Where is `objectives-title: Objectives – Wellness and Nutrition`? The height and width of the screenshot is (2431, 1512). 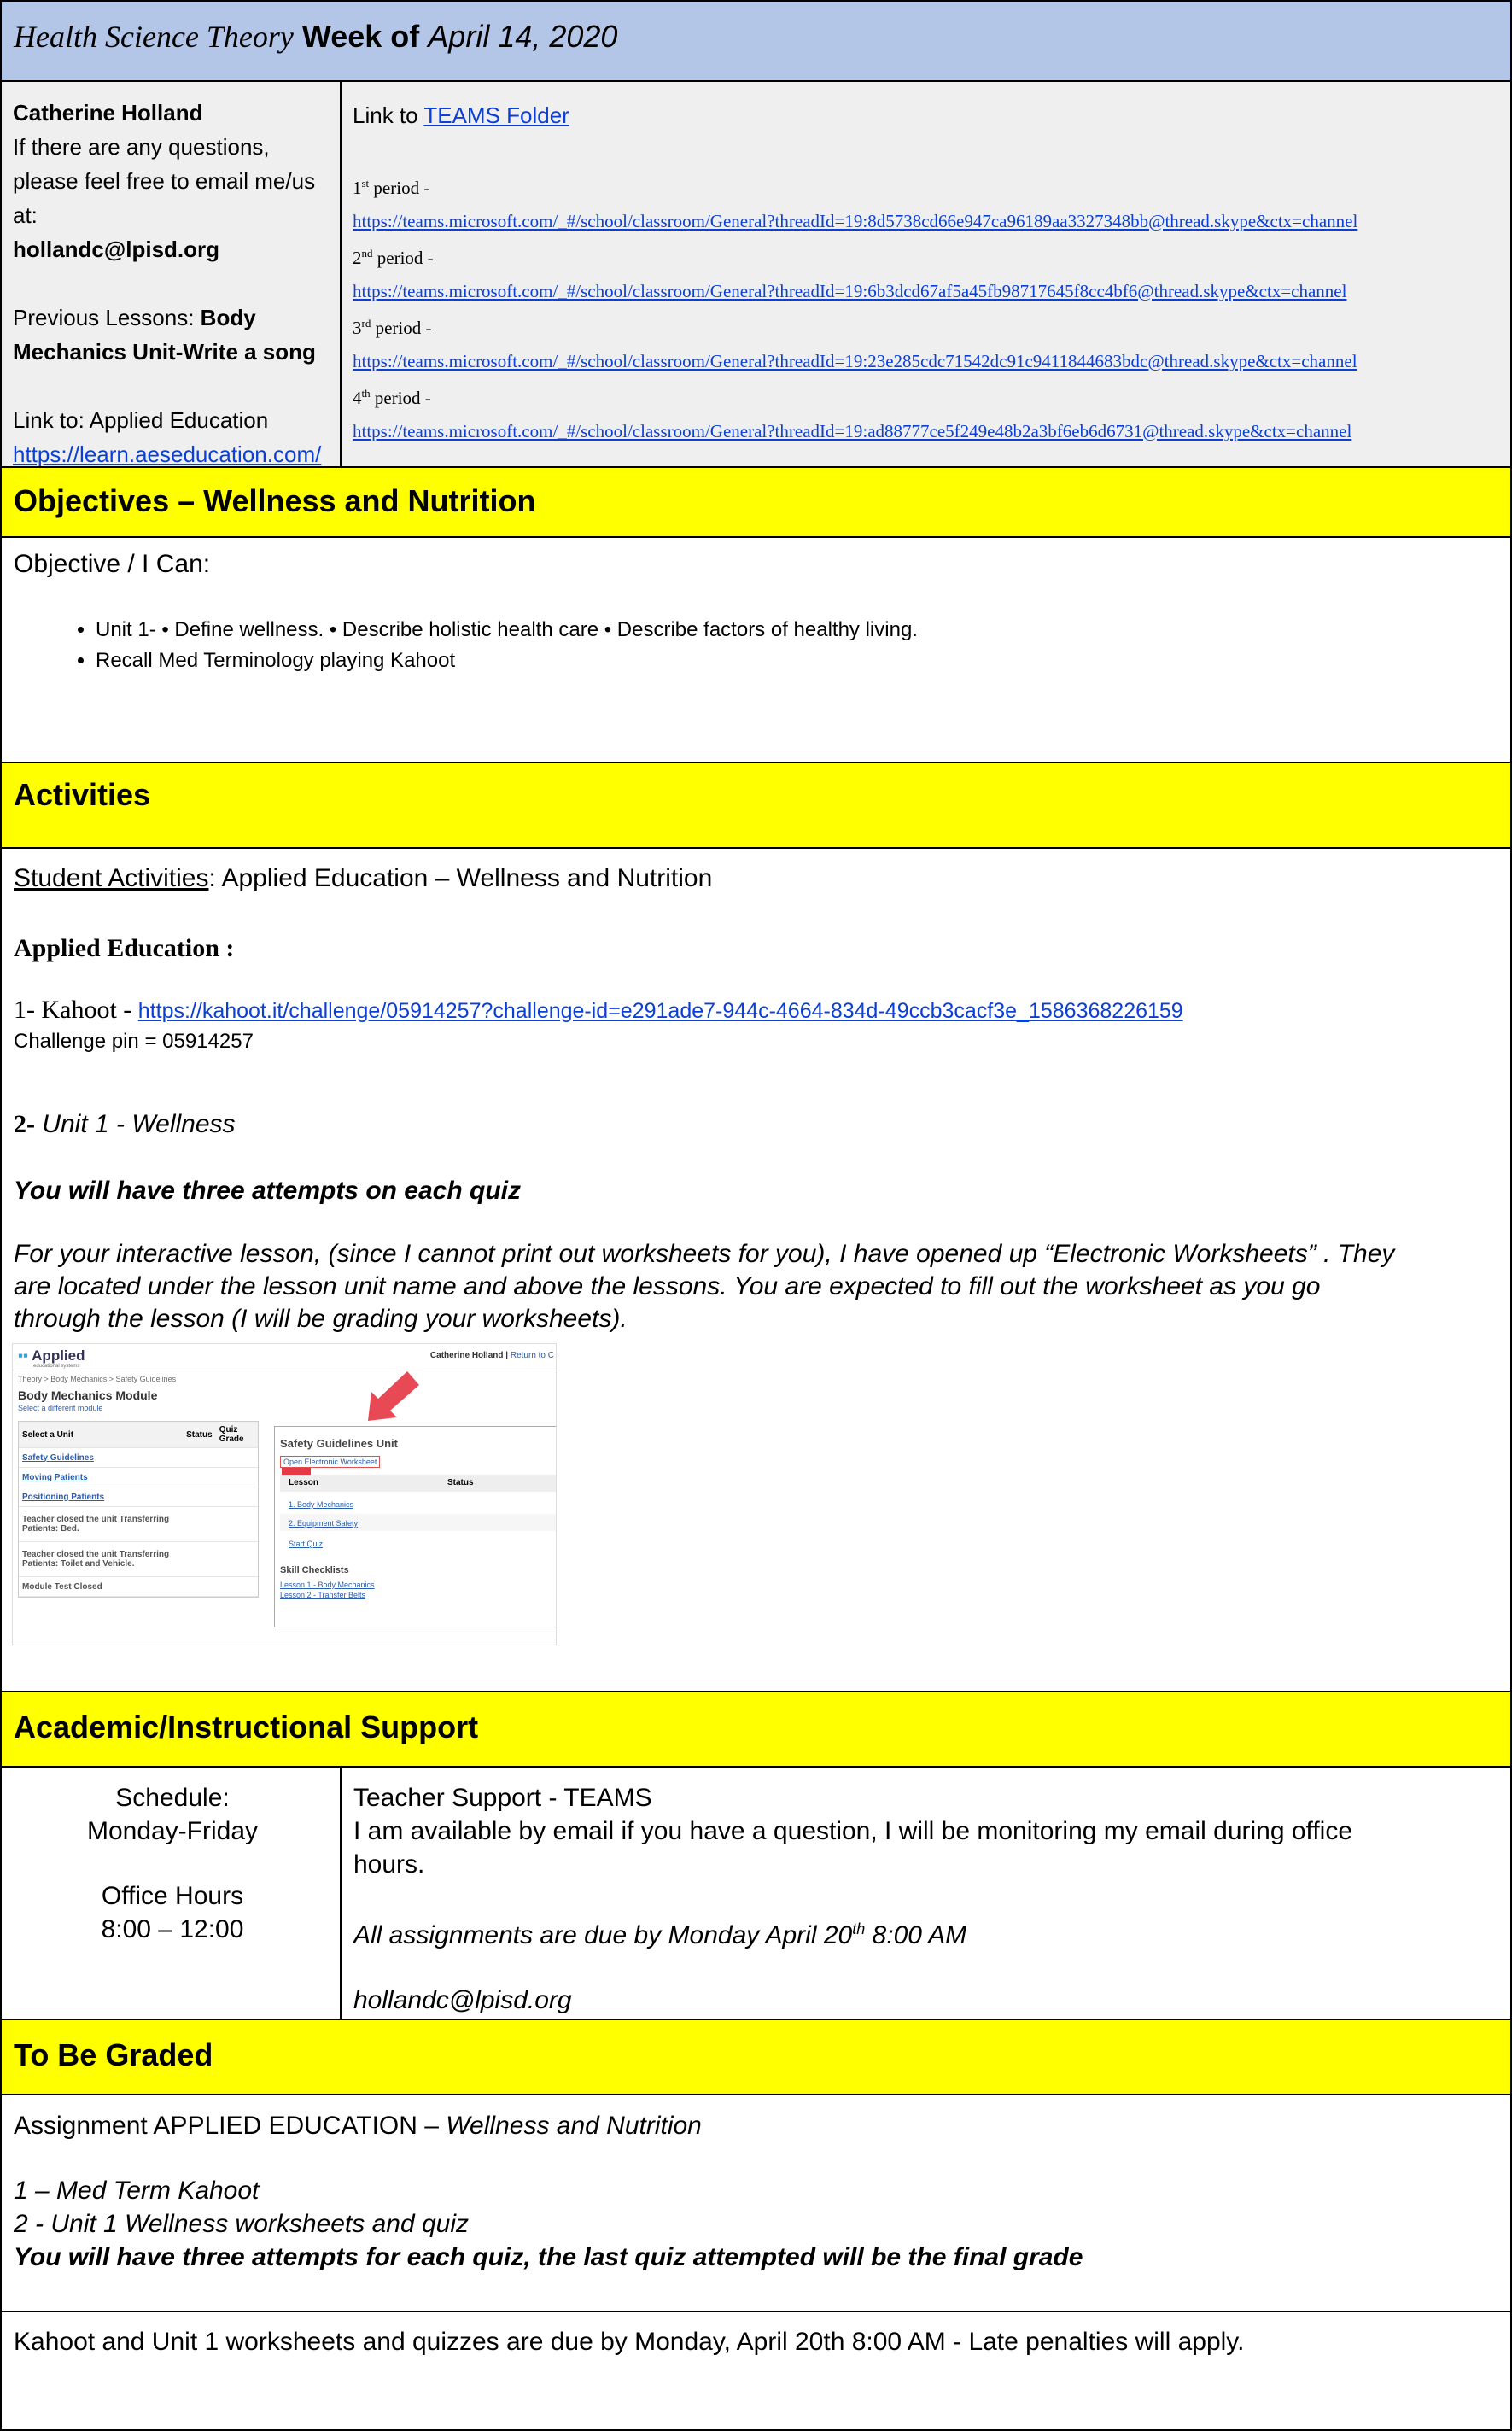
objectives-title: Objectives – Wellness and Nutrition is located at coordinates (275, 500).